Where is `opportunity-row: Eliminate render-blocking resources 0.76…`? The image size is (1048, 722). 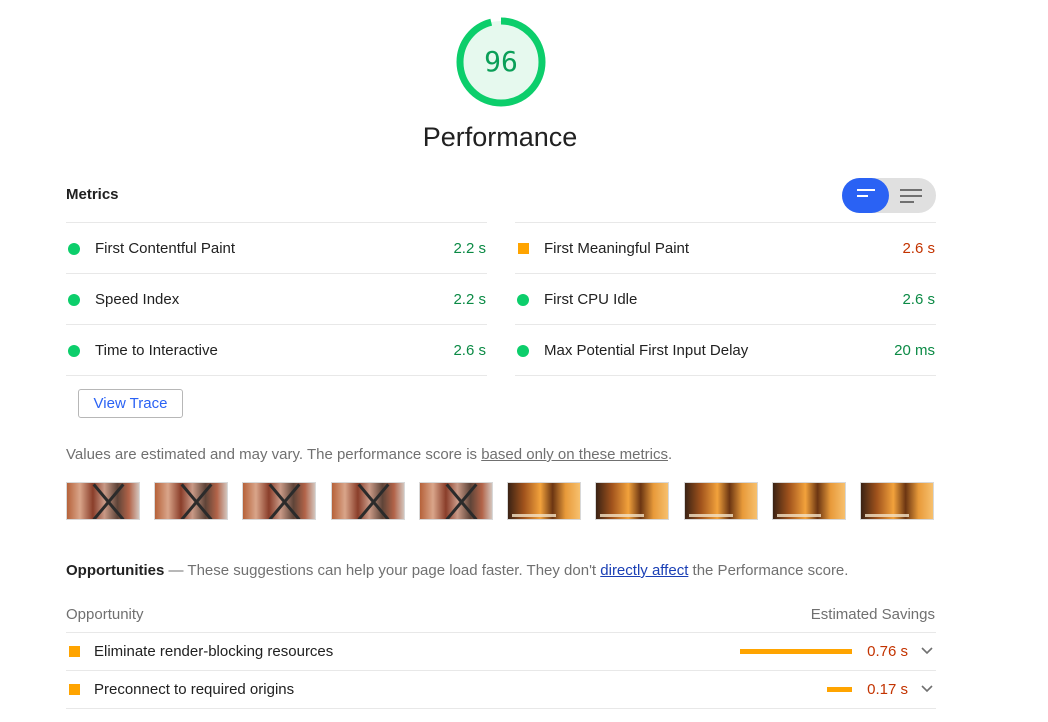 opportunity-row: Eliminate render-blocking resources 0.76… is located at coordinates (501, 652).